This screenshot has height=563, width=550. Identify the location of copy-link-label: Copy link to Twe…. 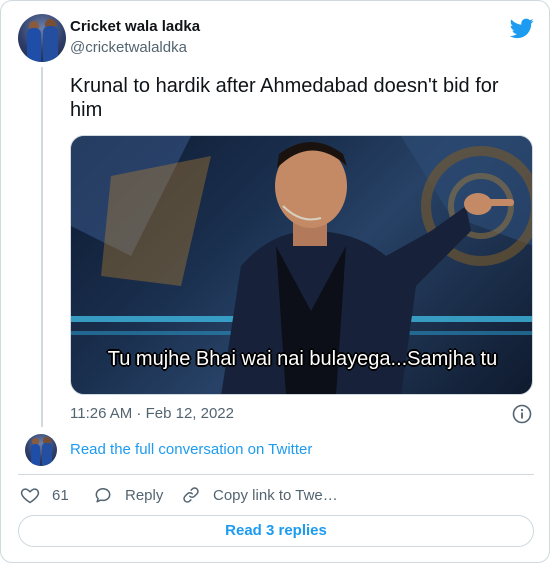
(275, 495).